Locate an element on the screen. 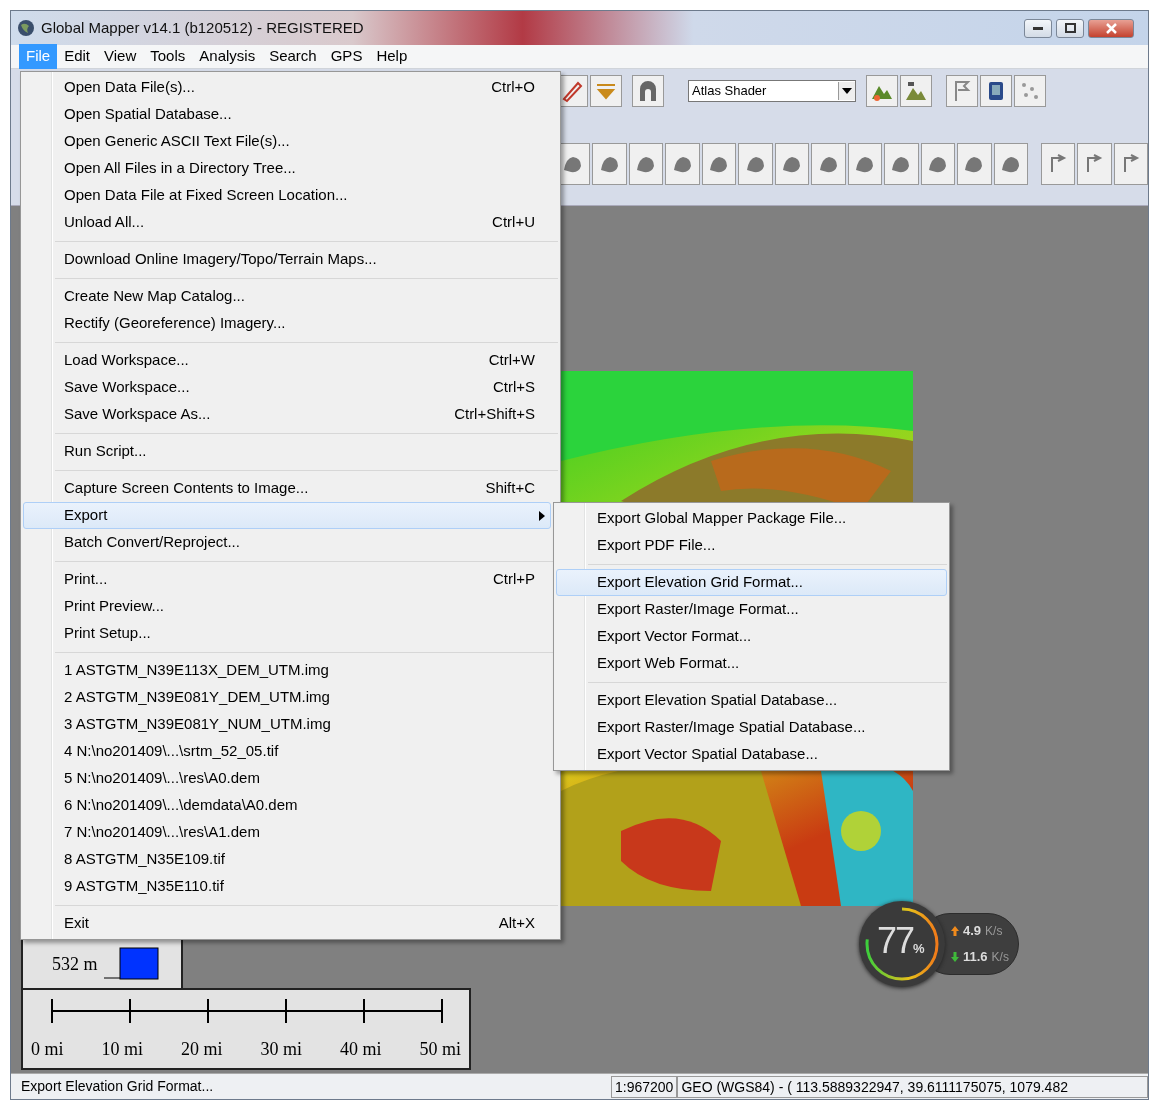 Image resolution: width=1149 pixels, height=1100 pixels. minimize-button is located at coordinates (1038, 28).